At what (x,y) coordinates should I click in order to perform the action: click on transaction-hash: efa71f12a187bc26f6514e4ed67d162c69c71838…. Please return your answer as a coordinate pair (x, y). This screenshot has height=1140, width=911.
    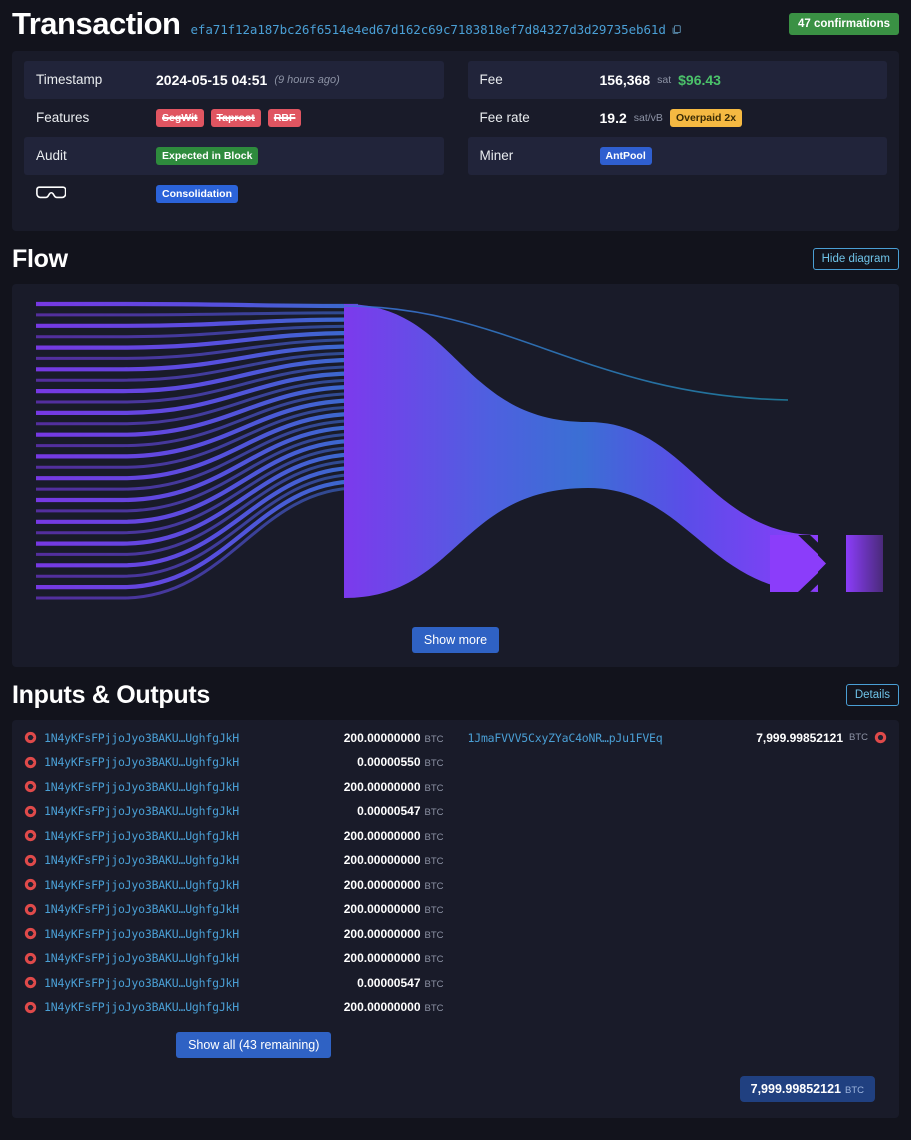
    Looking at the image, I should click on (436, 30).